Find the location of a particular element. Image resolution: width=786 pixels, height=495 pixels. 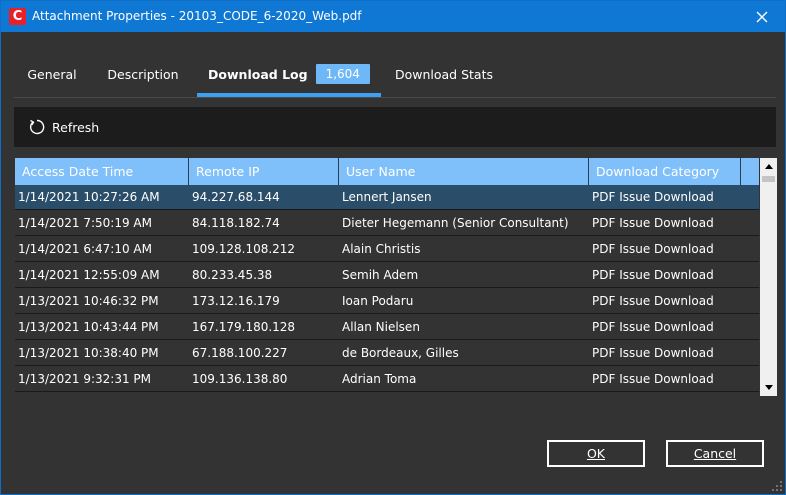

cell-user-name: Ioan Podaru is located at coordinates (378, 301).